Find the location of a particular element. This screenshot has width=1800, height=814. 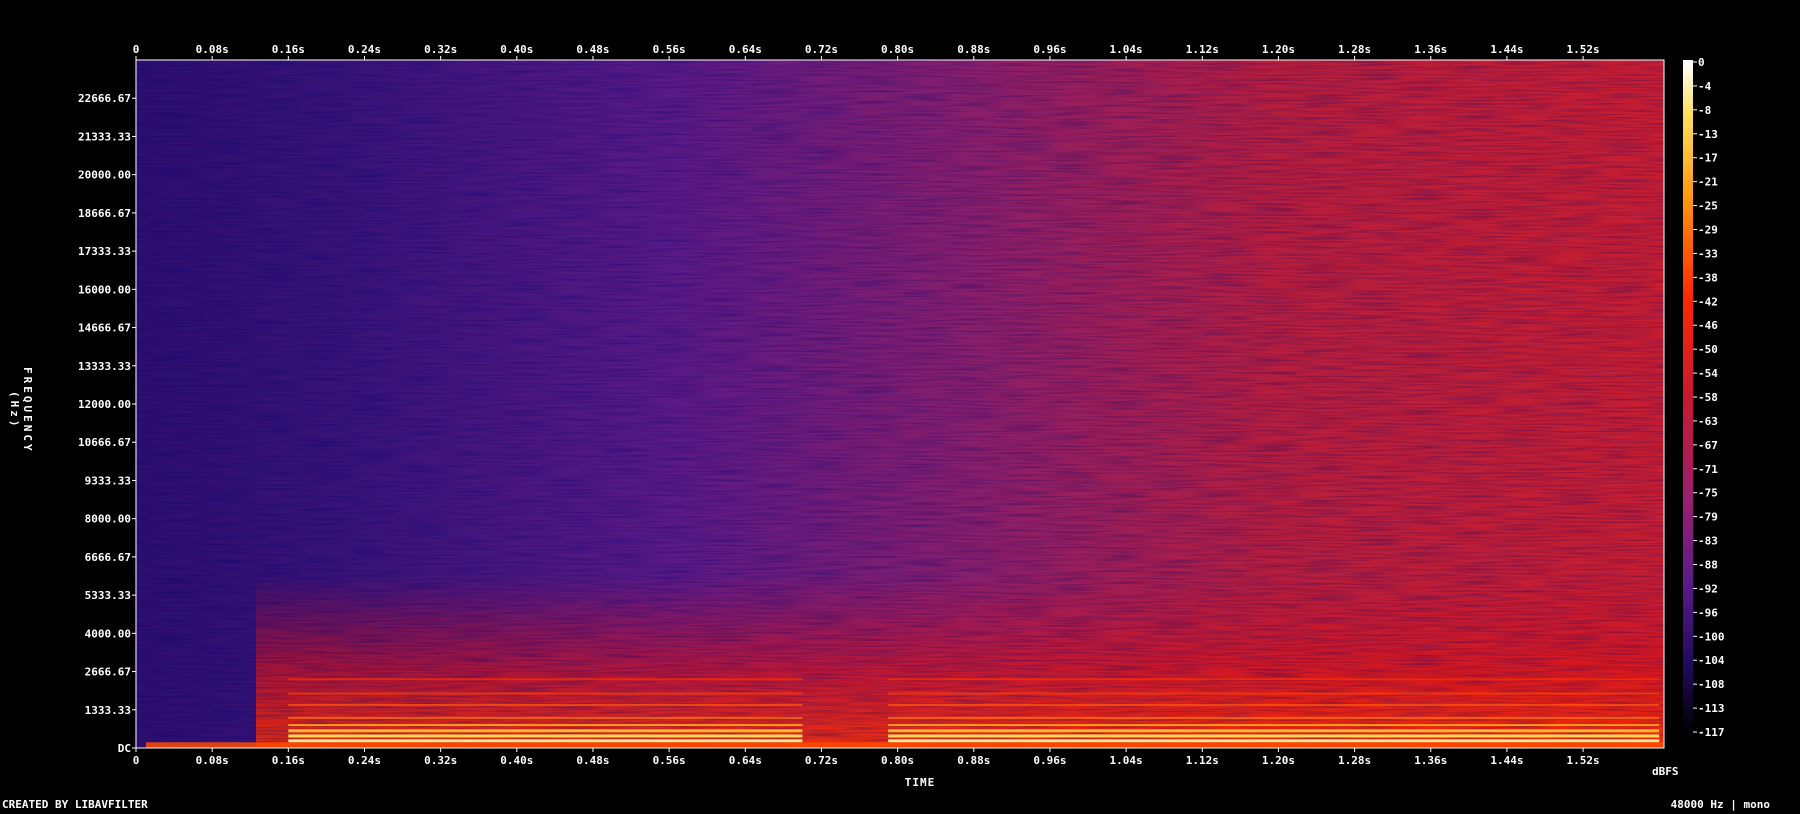

colorbar-tick-label: -75 is located at coordinates (1708, 493).